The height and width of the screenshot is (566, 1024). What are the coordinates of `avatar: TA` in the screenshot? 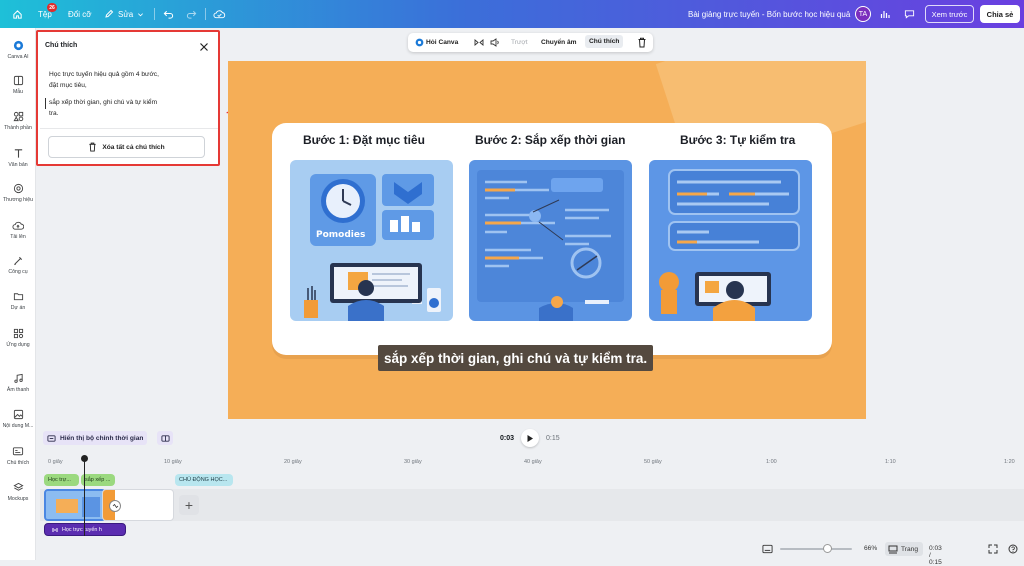 It's located at (863, 14).